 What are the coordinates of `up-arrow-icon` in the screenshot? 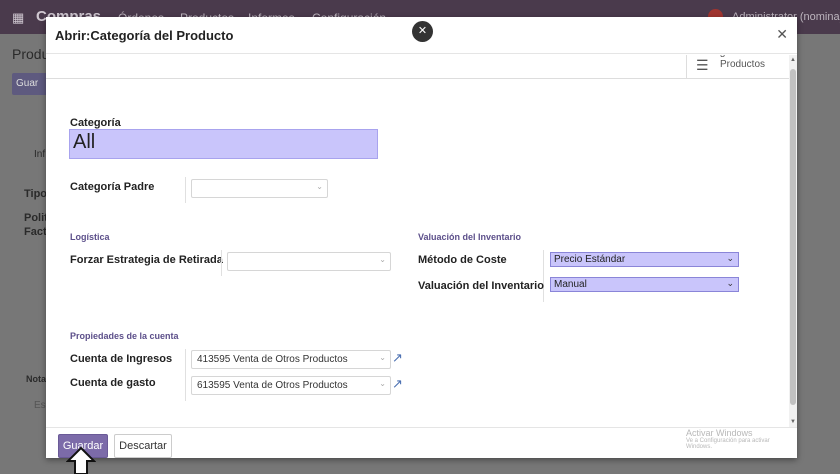 It's located at (81, 460).